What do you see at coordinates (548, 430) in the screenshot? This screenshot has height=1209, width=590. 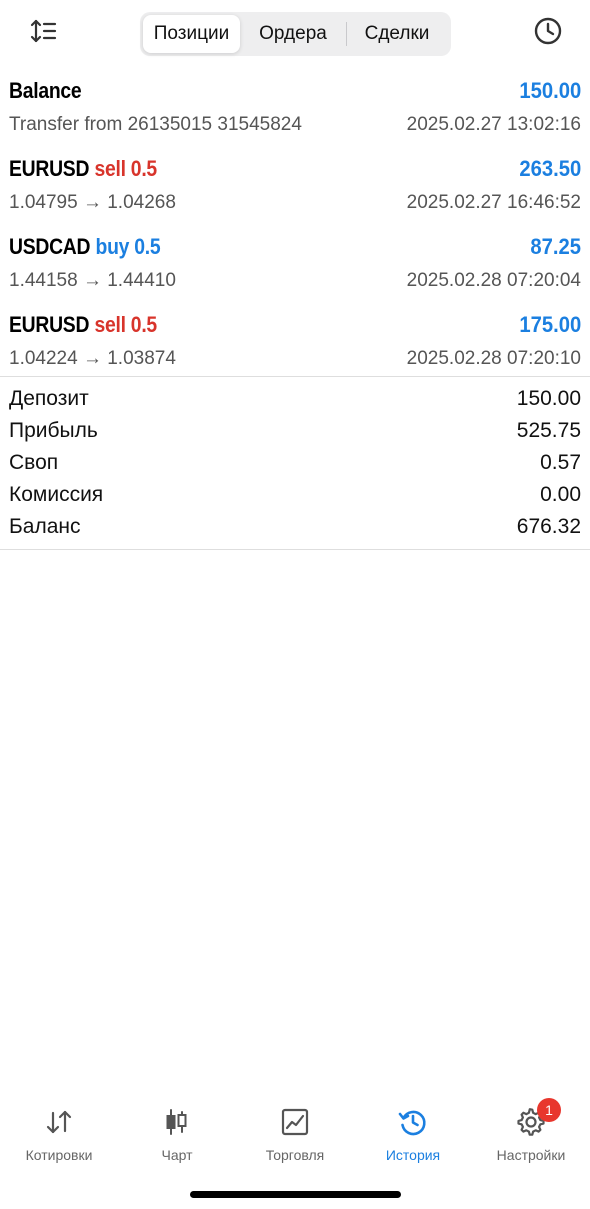 I see `summary-value: 525.75` at bounding box center [548, 430].